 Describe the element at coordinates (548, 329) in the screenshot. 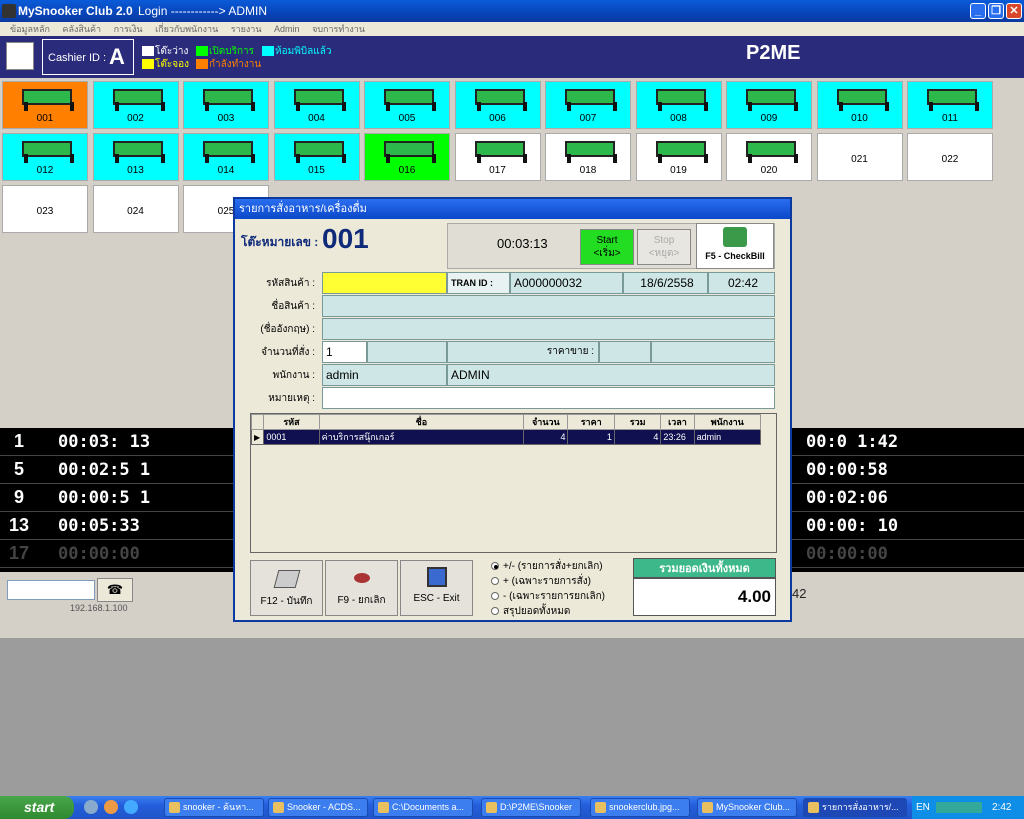

I see `english-name-input` at that location.